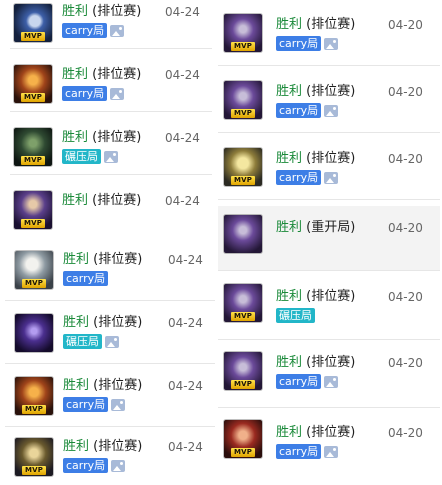 The image size is (442, 485). I want to click on hero-portrait-purple-knight, so click(243, 234).